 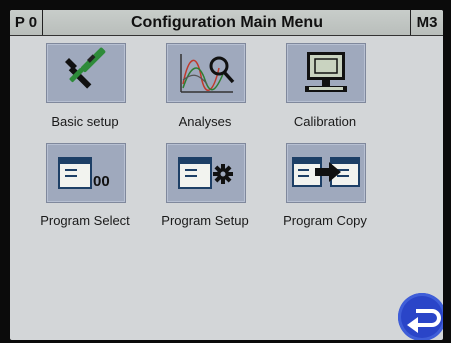 I want to click on window-00-icon: 00, so click(x=84, y=173).